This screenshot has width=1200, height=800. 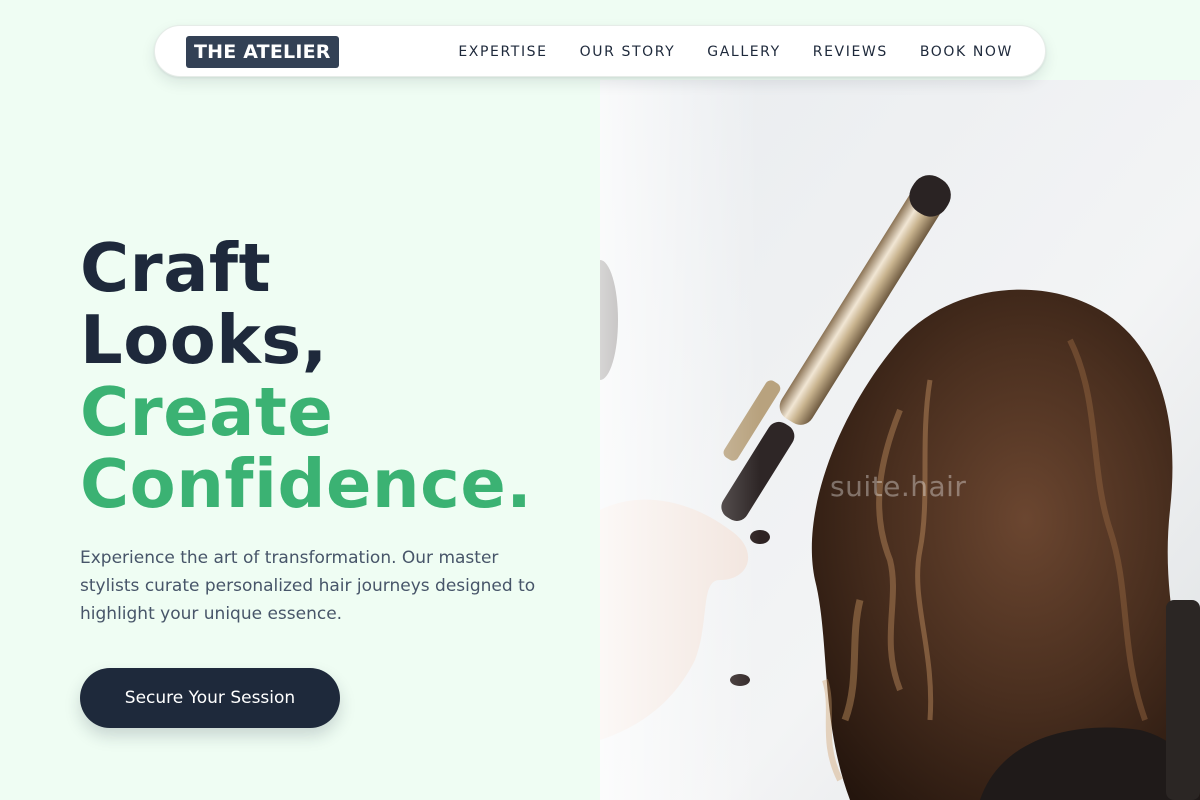 I want to click on headline-line-1: Craft, so click(x=176, y=268).